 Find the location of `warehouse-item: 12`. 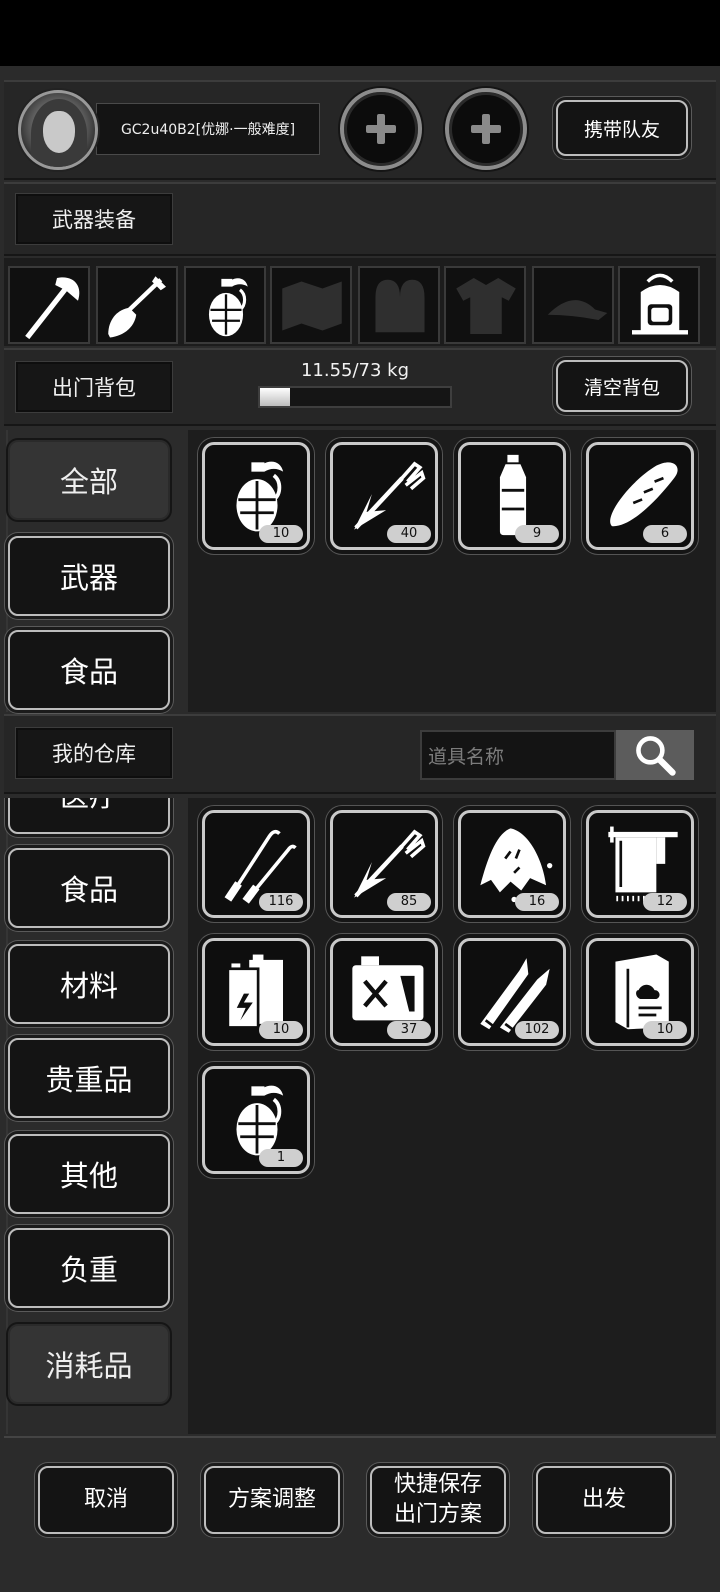

warehouse-item: 12 is located at coordinates (640, 864).